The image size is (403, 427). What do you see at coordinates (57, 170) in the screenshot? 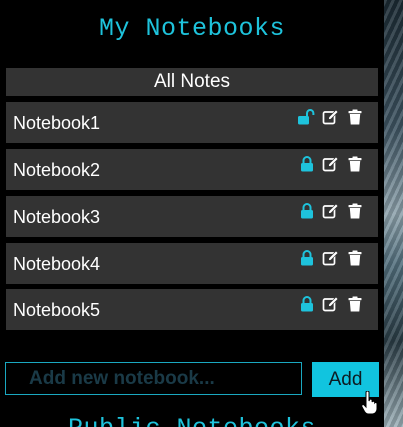
I see `notebook-label: Notebook2` at bounding box center [57, 170].